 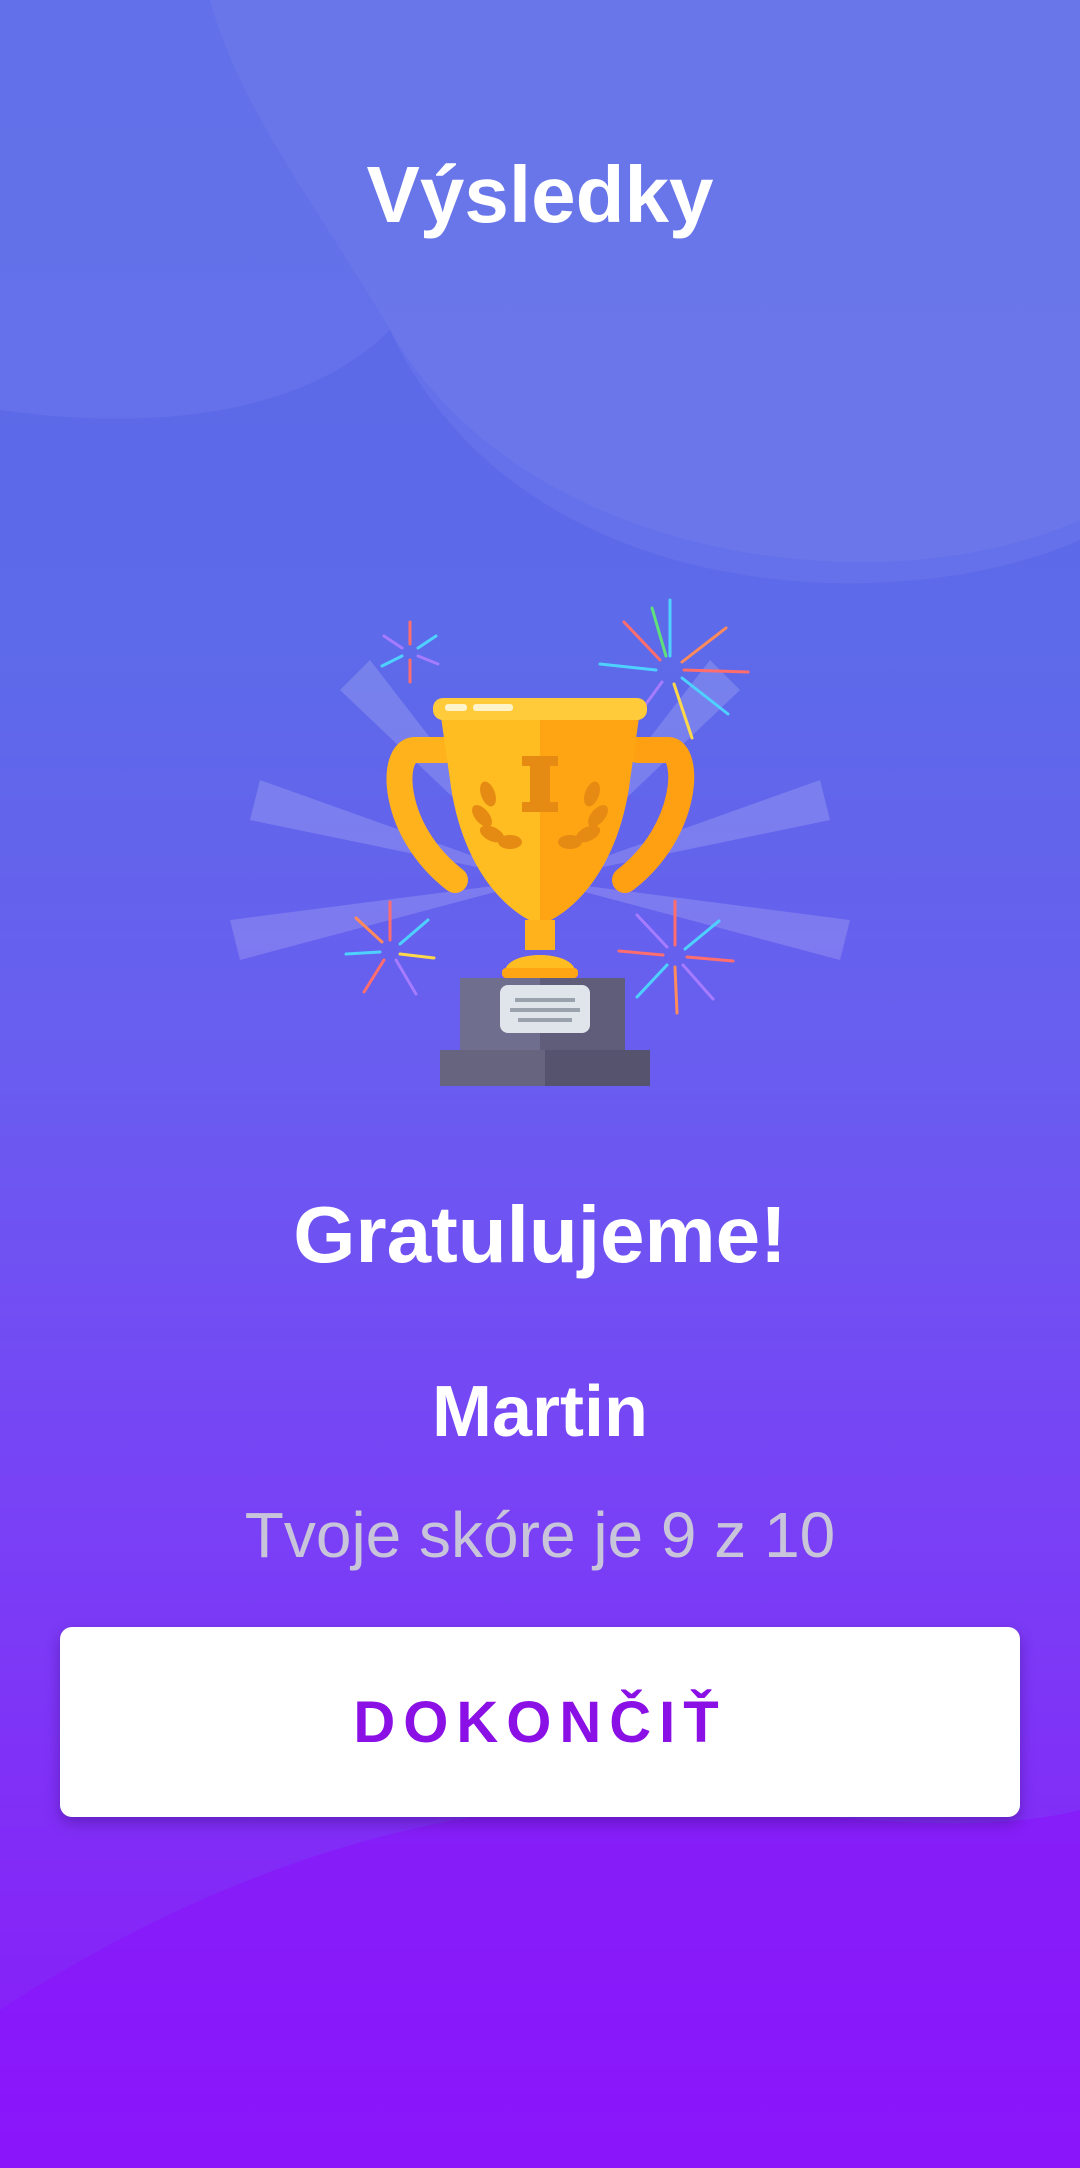 What do you see at coordinates (540, 1234) in the screenshot?
I see `congrats-heading: Gratulujeme!` at bounding box center [540, 1234].